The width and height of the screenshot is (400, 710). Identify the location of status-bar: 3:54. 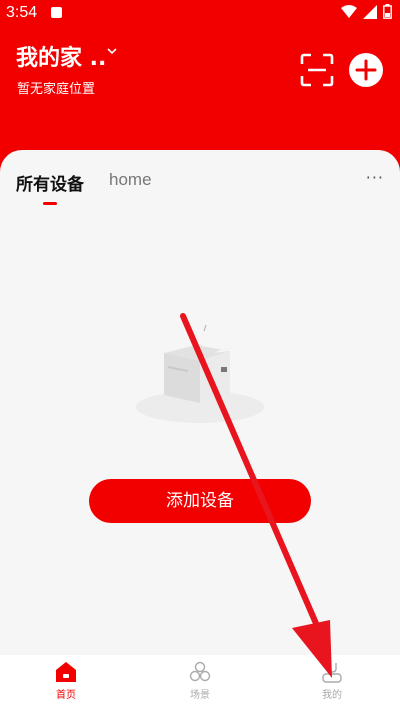
(200, 13).